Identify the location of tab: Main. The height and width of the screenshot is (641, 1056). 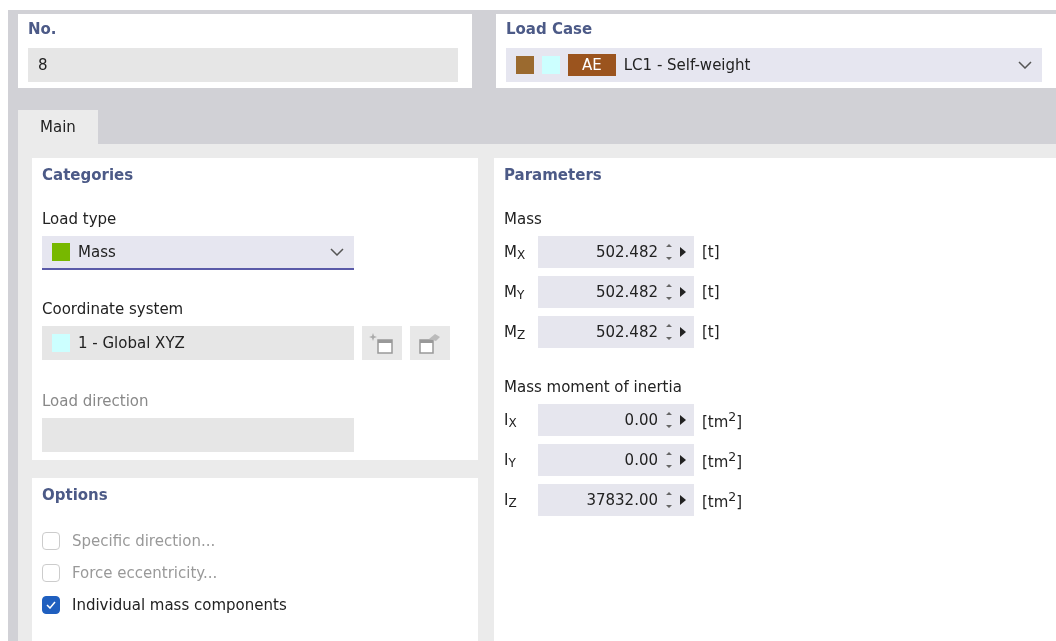
(58, 127).